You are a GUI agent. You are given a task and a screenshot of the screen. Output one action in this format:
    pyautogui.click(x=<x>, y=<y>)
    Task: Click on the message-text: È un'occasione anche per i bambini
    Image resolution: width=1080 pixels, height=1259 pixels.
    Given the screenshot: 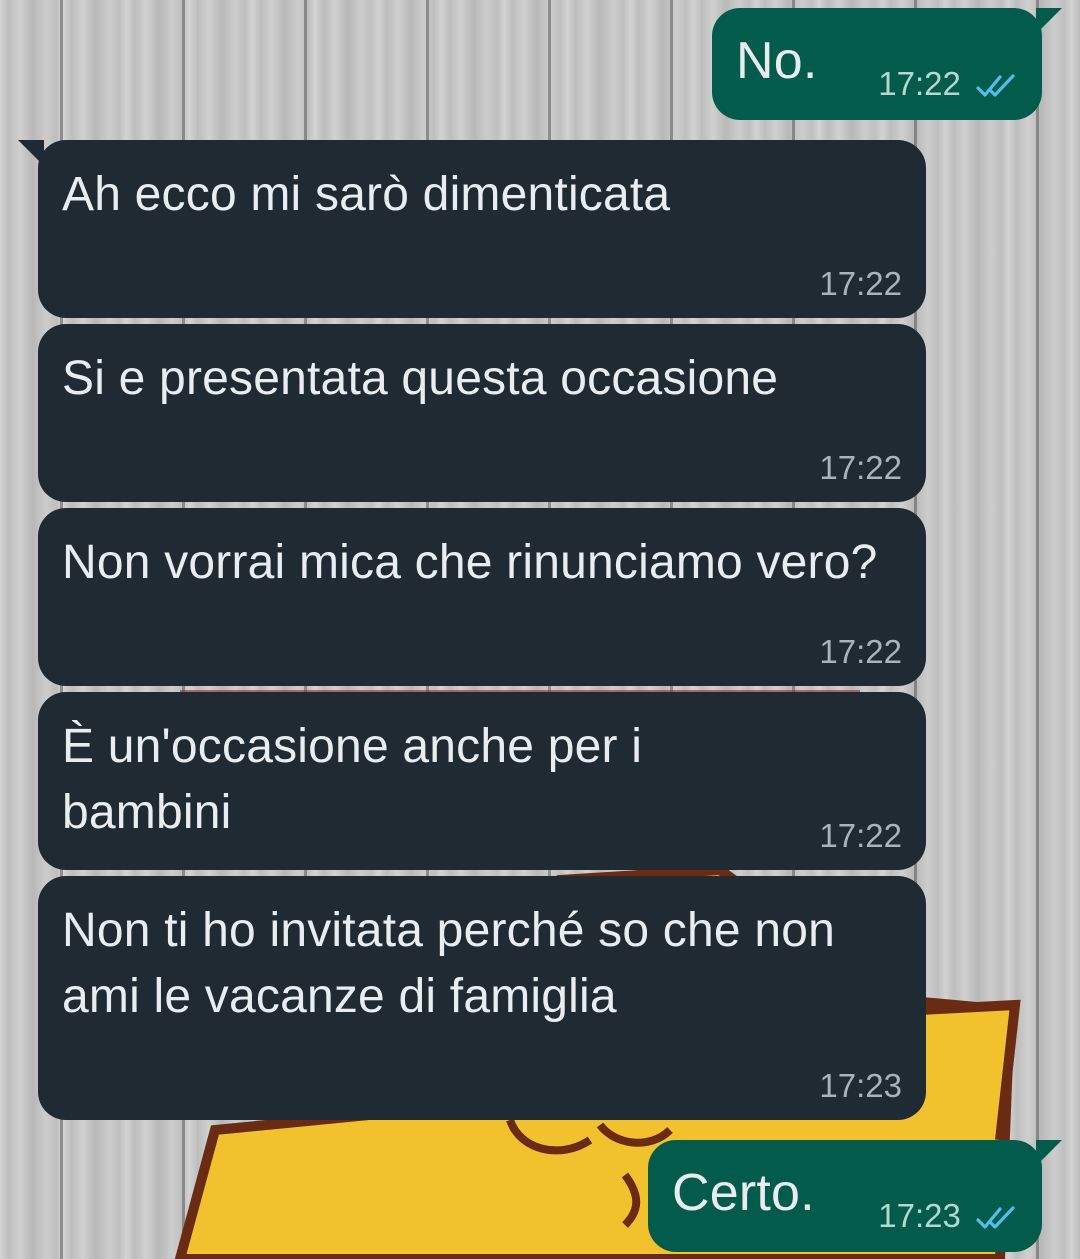 What is the action you would take?
    pyautogui.click(x=352, y=779)
    